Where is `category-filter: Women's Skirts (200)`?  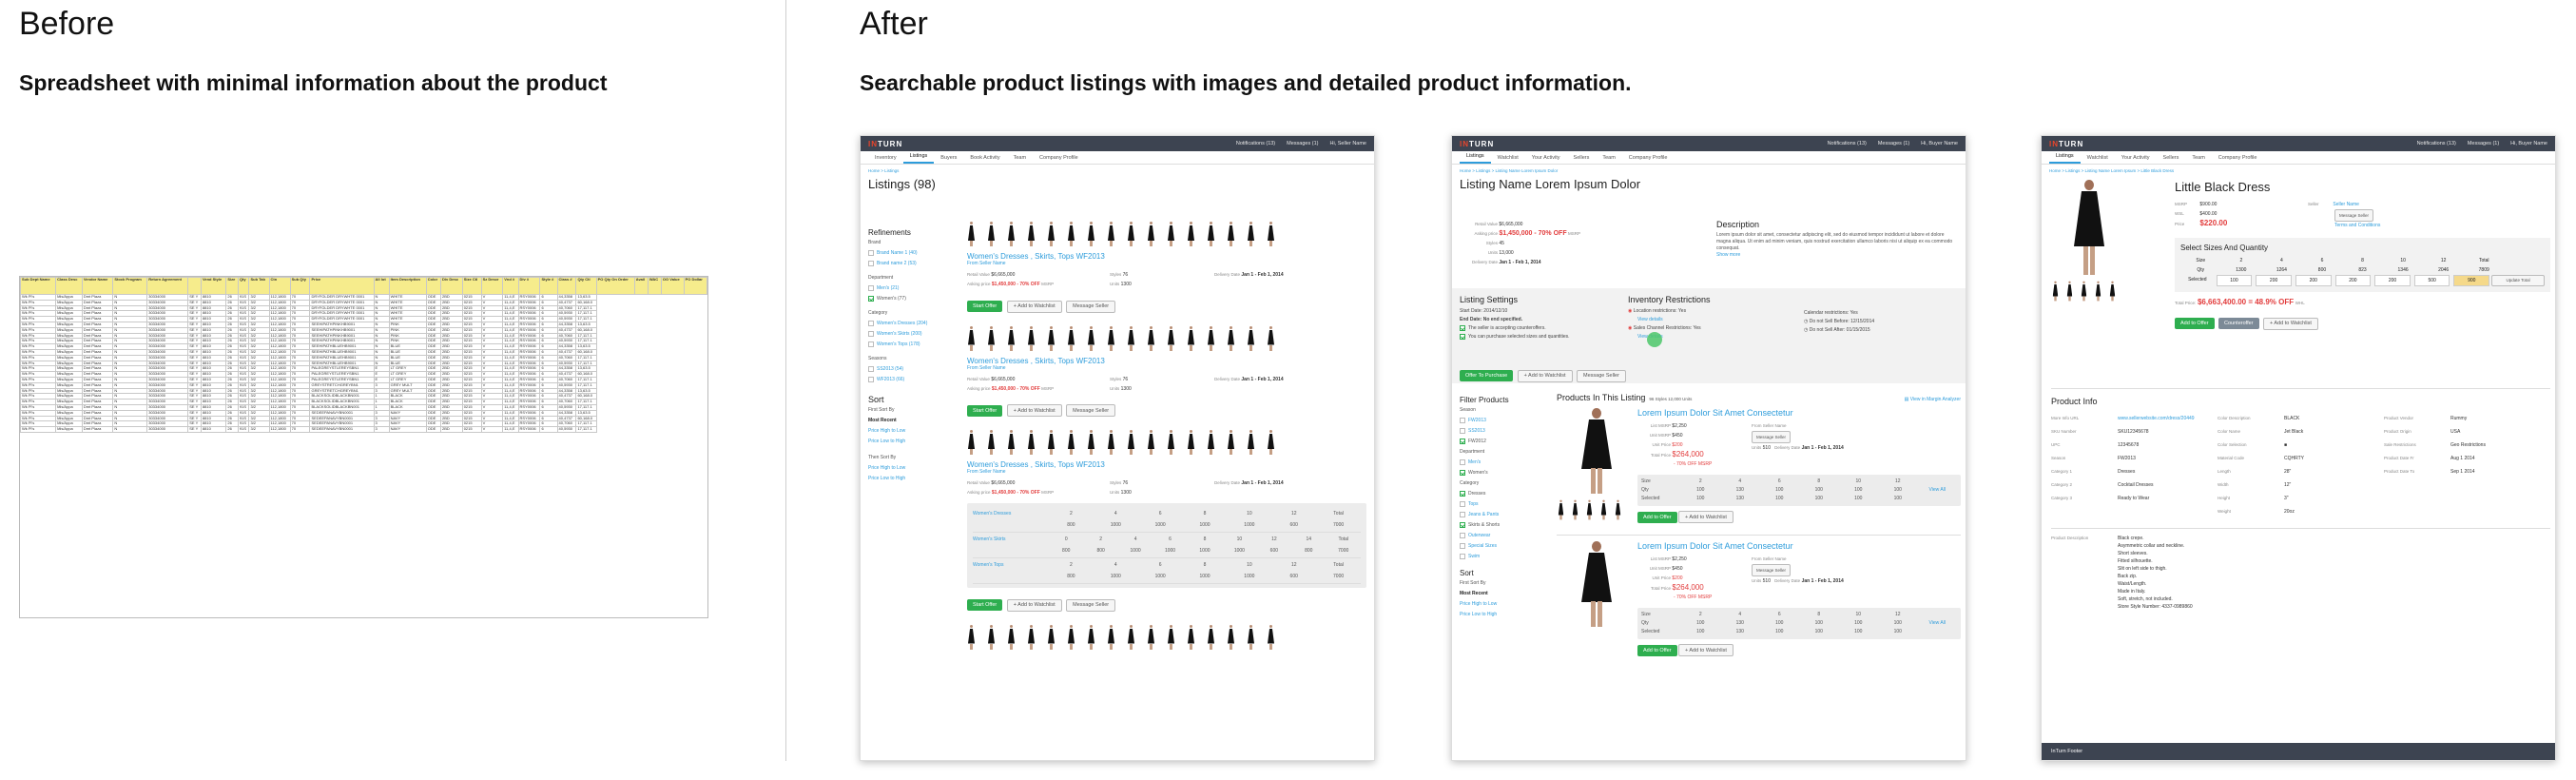
category-filter: Women's Skirts (200) is located at coordinates (908, 334).